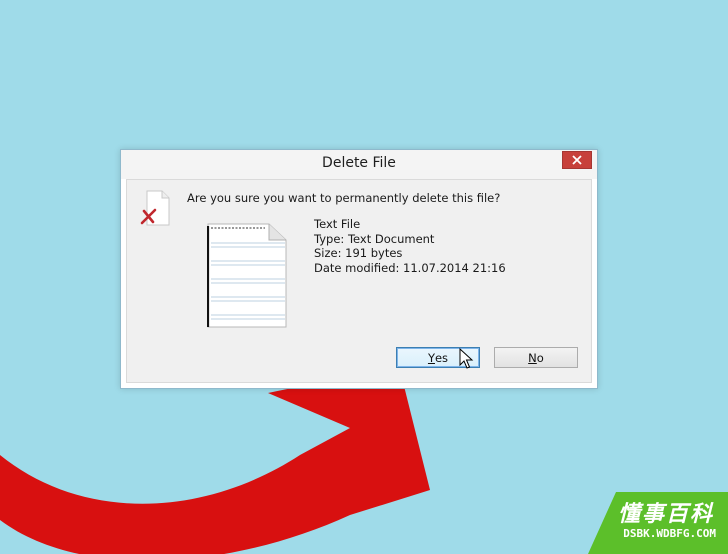  Describe the element at coordinates (669, 533) in the screenshot. I see `watermark-site: DSBK.WDBFG.COM` at that location.